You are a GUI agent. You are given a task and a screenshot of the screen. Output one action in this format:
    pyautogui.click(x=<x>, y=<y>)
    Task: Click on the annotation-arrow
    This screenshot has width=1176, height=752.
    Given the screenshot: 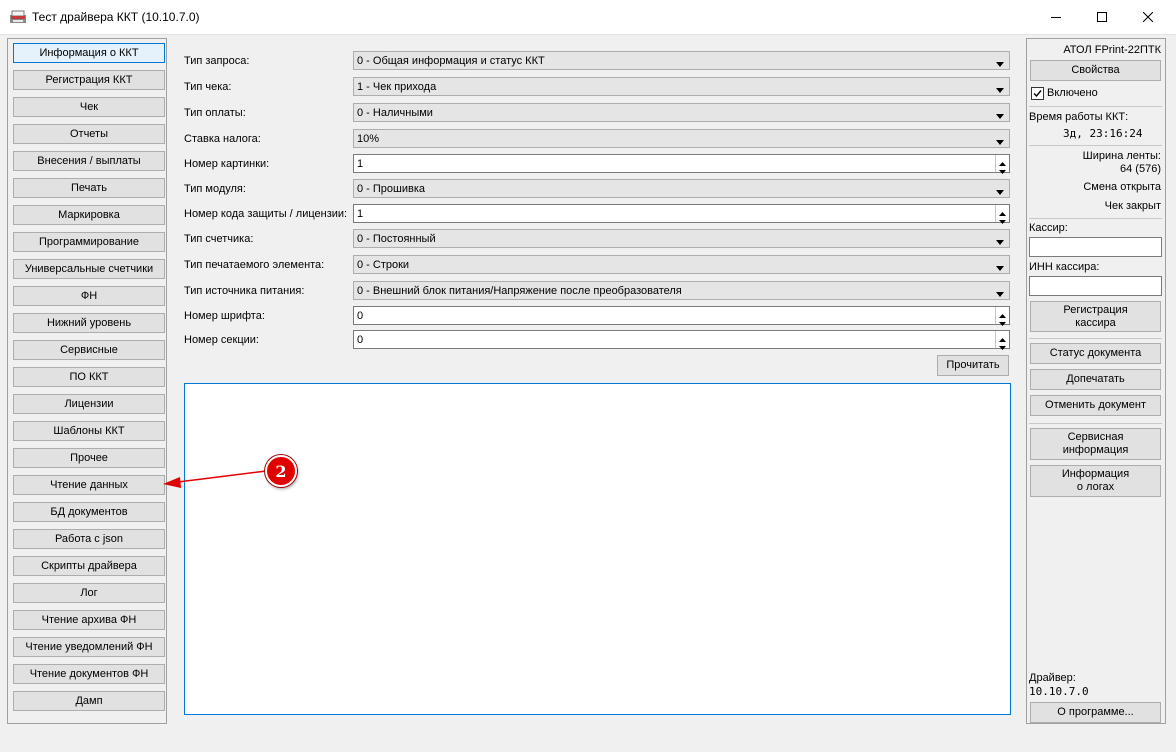 What is the action you would take?
    pyautogui.click(x=215, y=479)
    